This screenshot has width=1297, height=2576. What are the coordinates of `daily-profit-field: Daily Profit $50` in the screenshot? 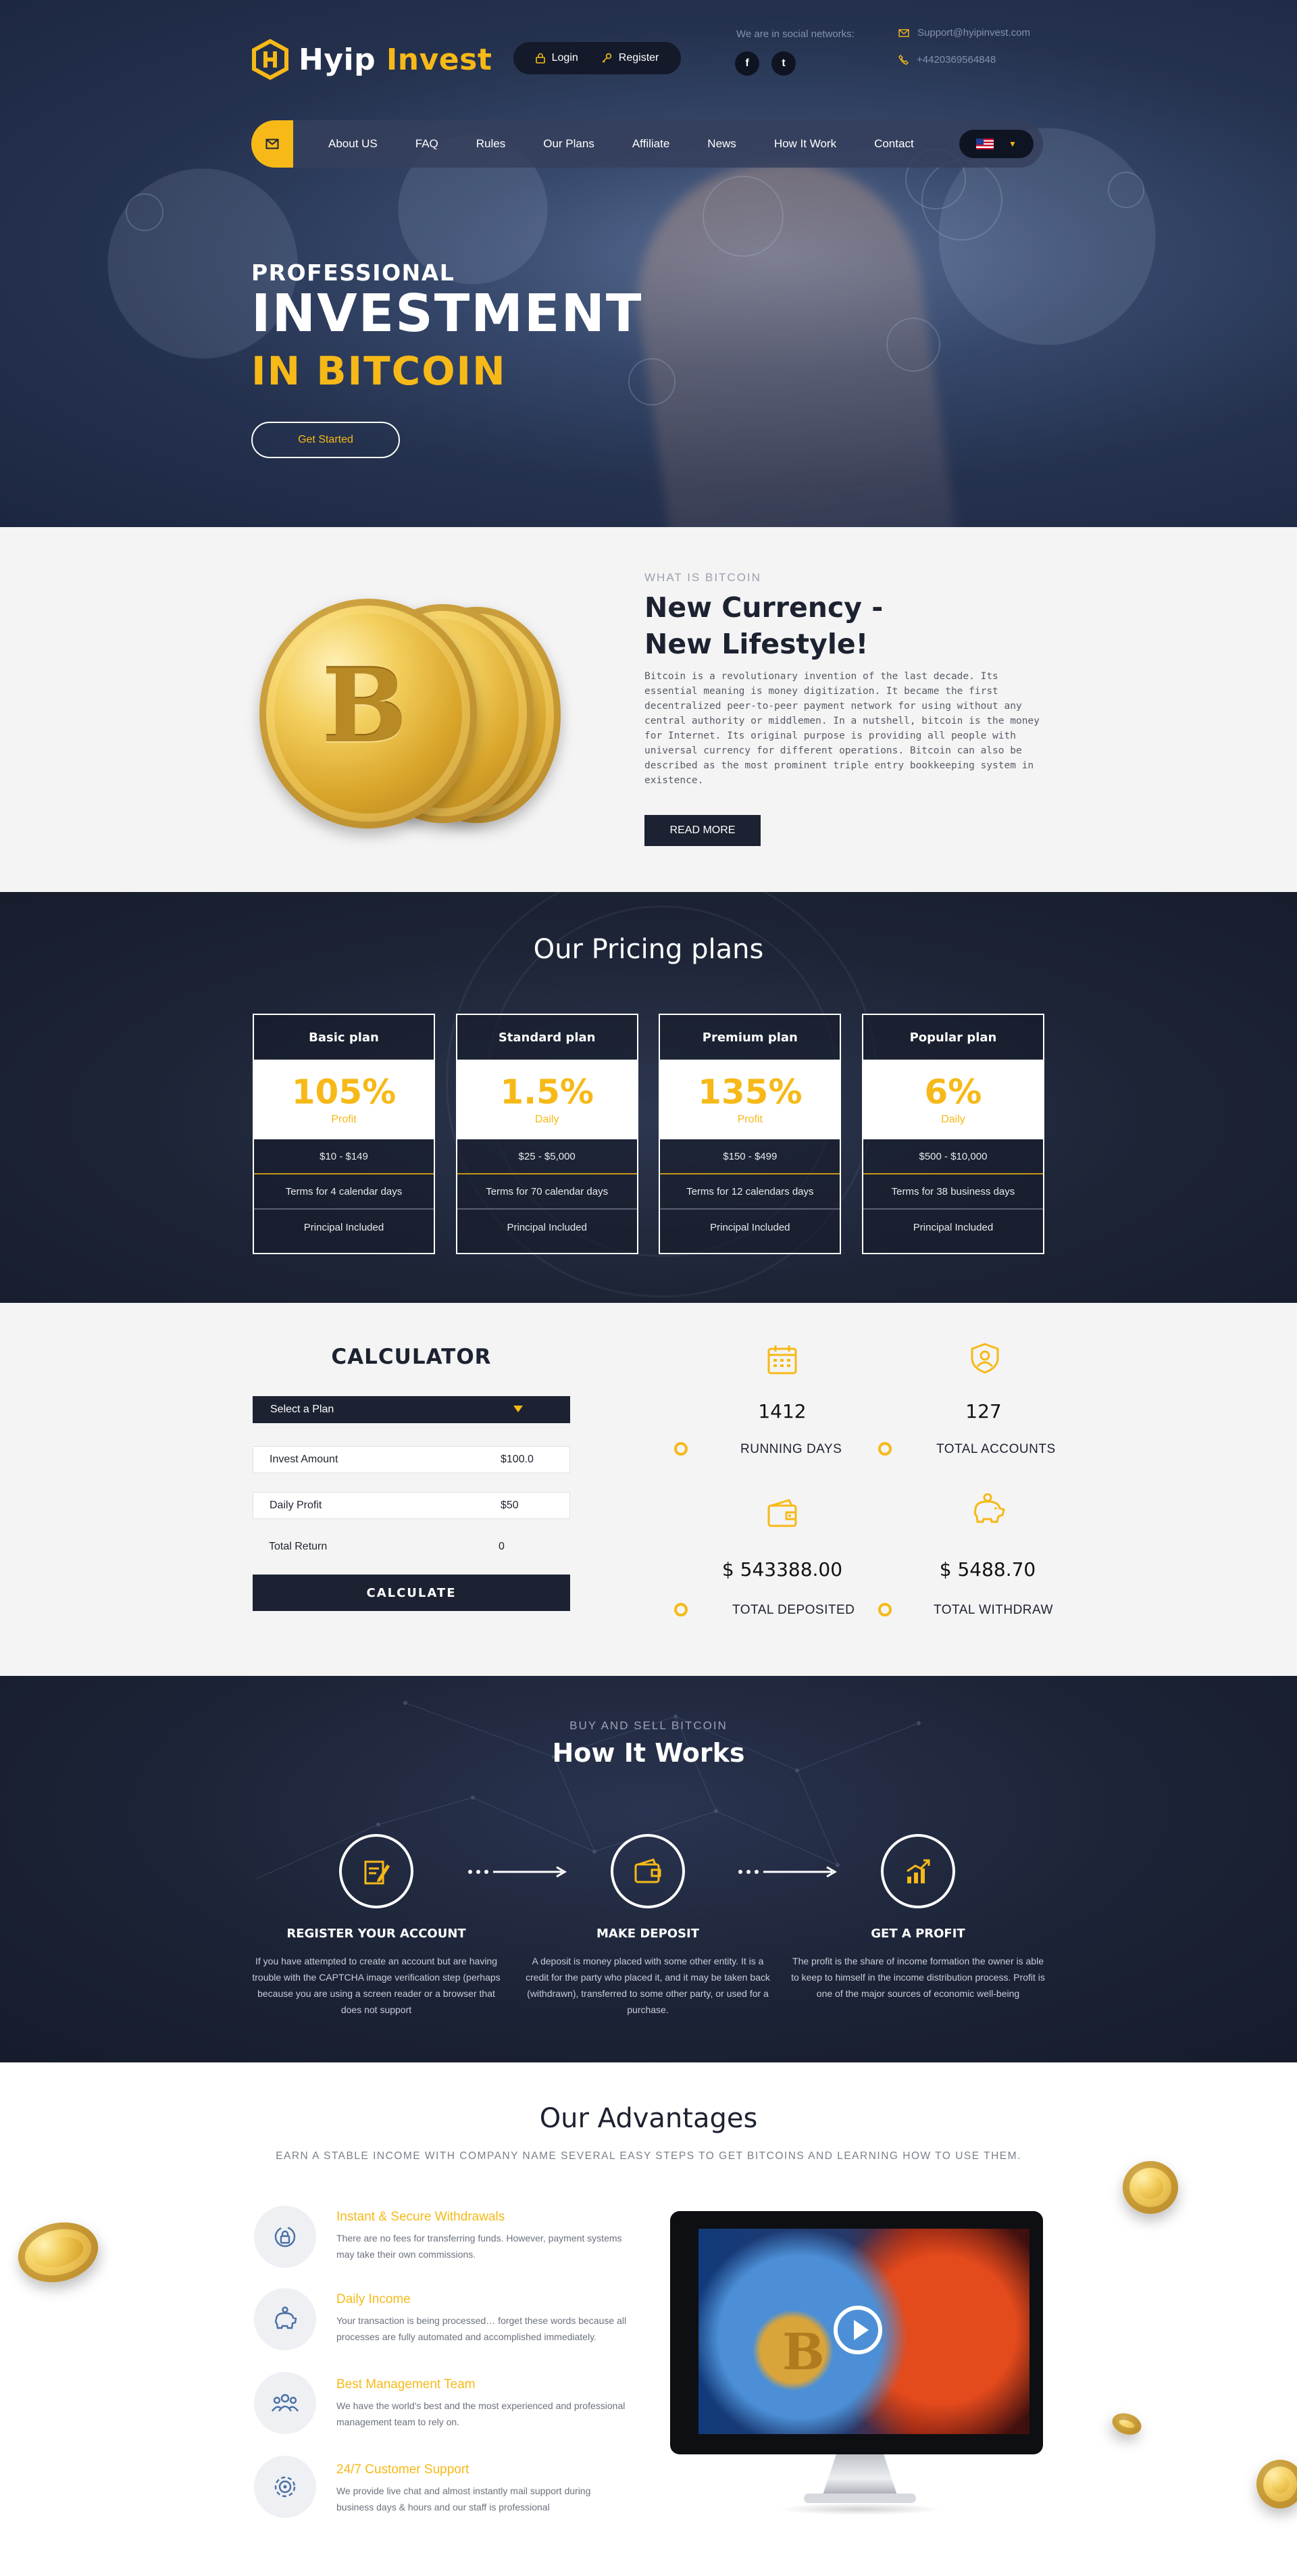 It's located at (411, 1505).